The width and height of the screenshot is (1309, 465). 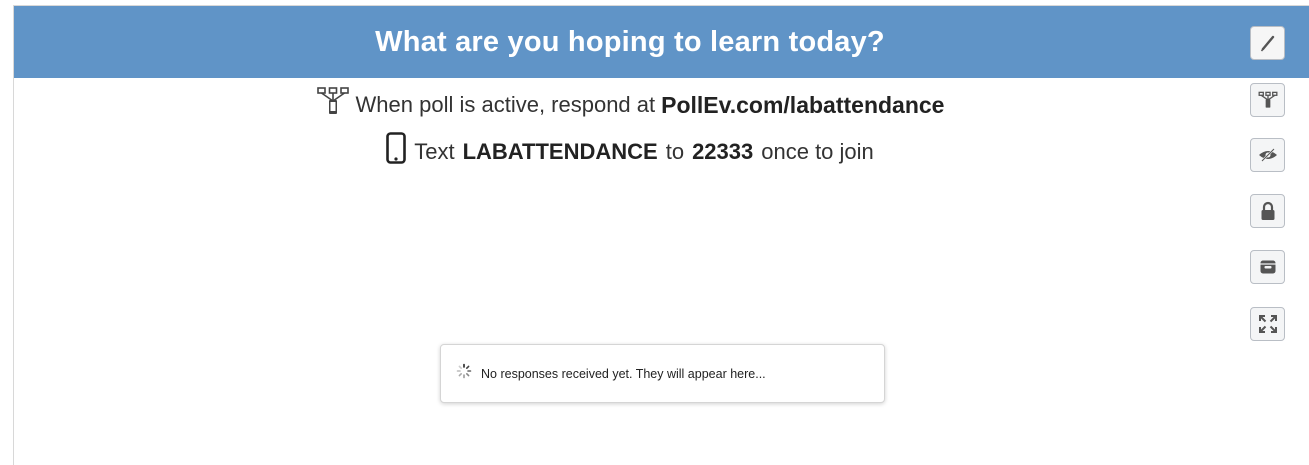 I want to click on pen-icon, so click(x=1268, y=43).